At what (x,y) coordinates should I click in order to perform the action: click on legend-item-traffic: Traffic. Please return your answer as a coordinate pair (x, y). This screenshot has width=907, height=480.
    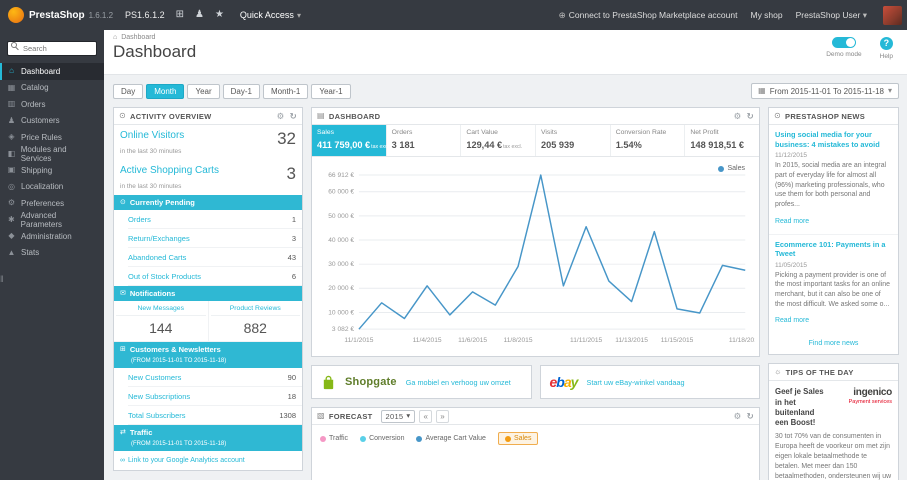
    Looking at the image, I should click on (334, 438).